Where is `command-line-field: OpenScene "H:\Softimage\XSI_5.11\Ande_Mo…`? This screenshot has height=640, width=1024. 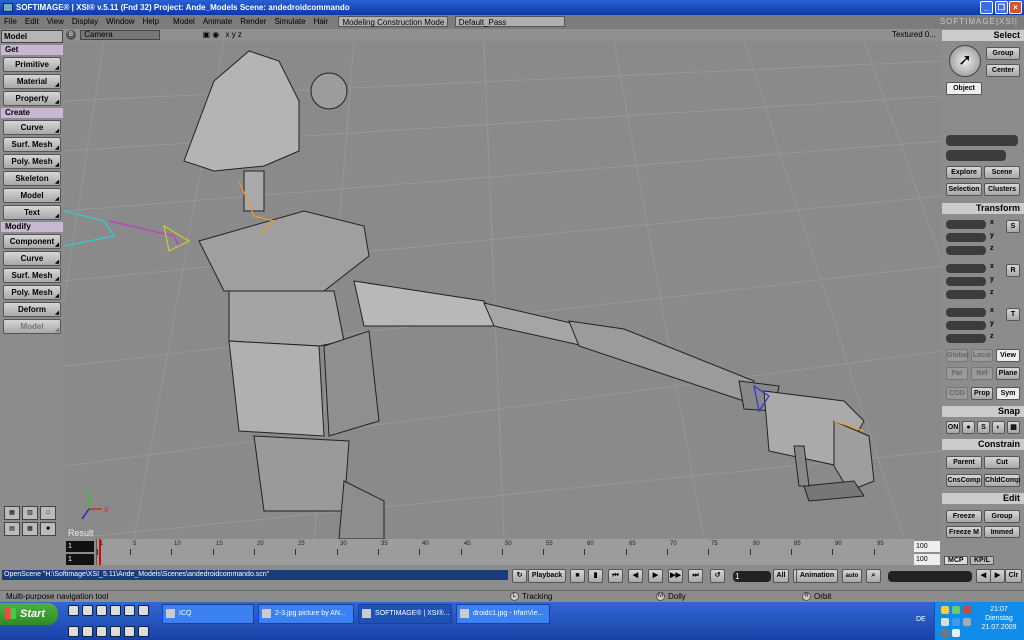
command-line-field: OpenScene "H:\Softimage\XSI_5.11\Ande_Mo… is located at coordinates (255, 575).